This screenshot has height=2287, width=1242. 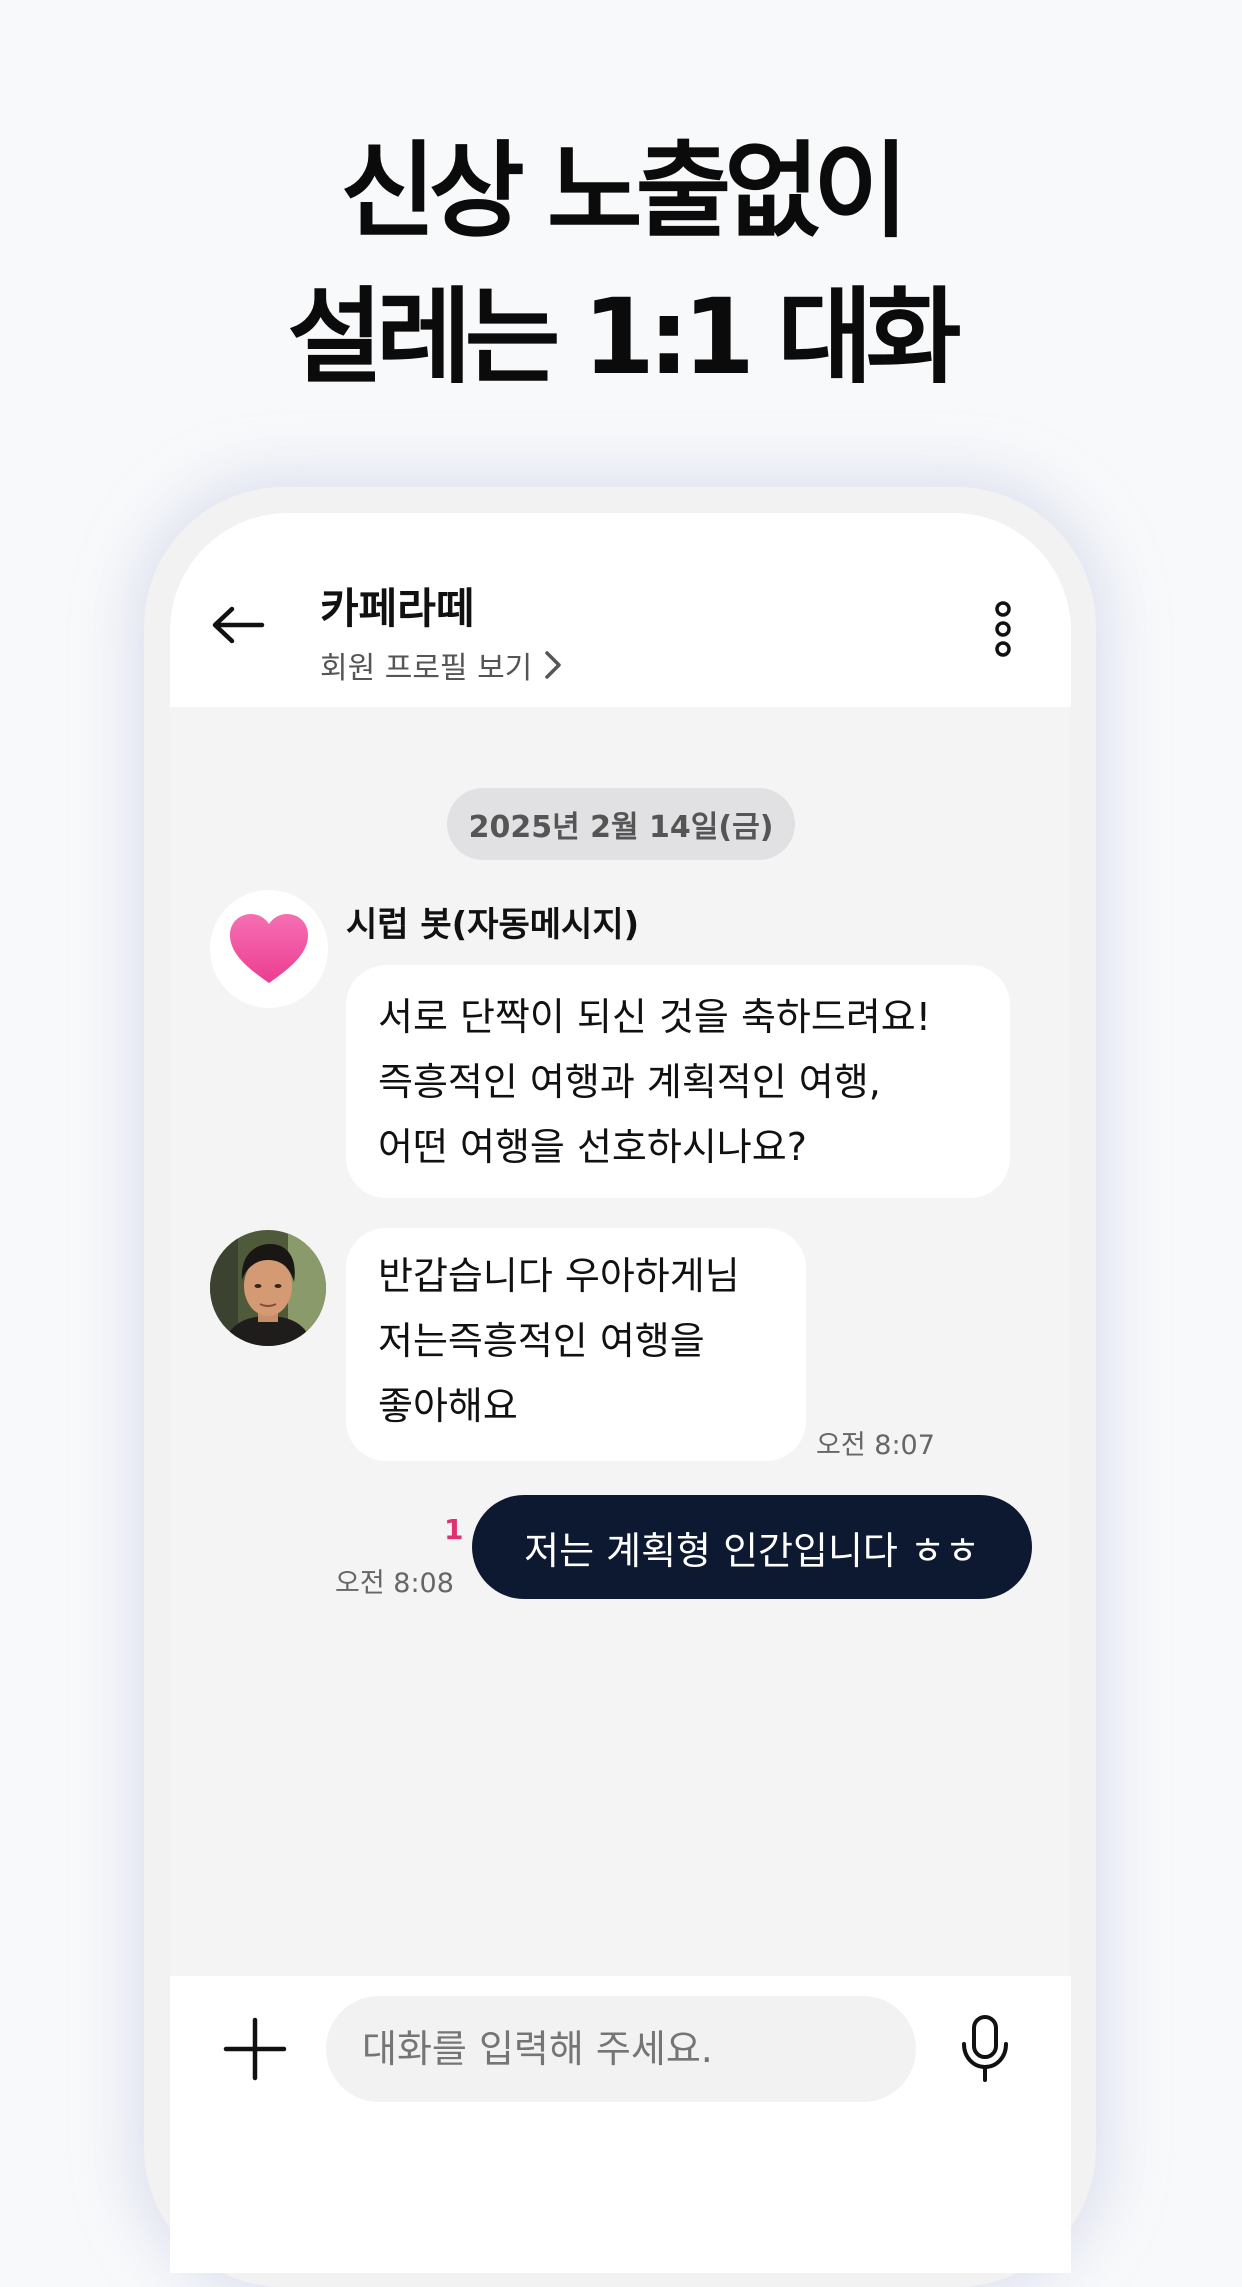 I want to click on date-divider: 2025년 2월 14일(금), so click(x=621, y=824).